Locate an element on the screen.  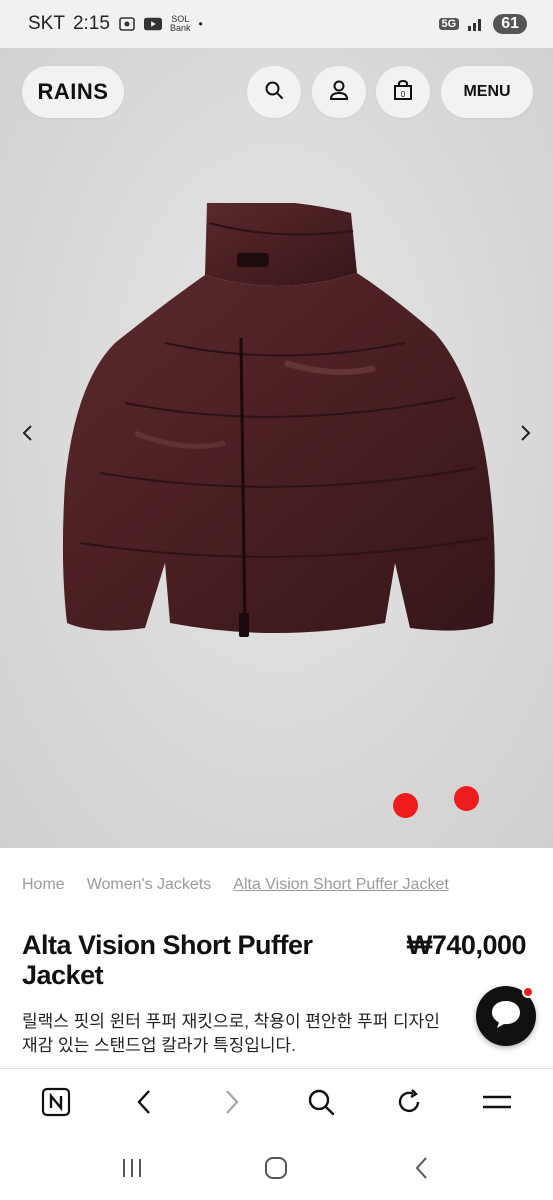
gallery-prev-button is located at coordinates (27, 435).